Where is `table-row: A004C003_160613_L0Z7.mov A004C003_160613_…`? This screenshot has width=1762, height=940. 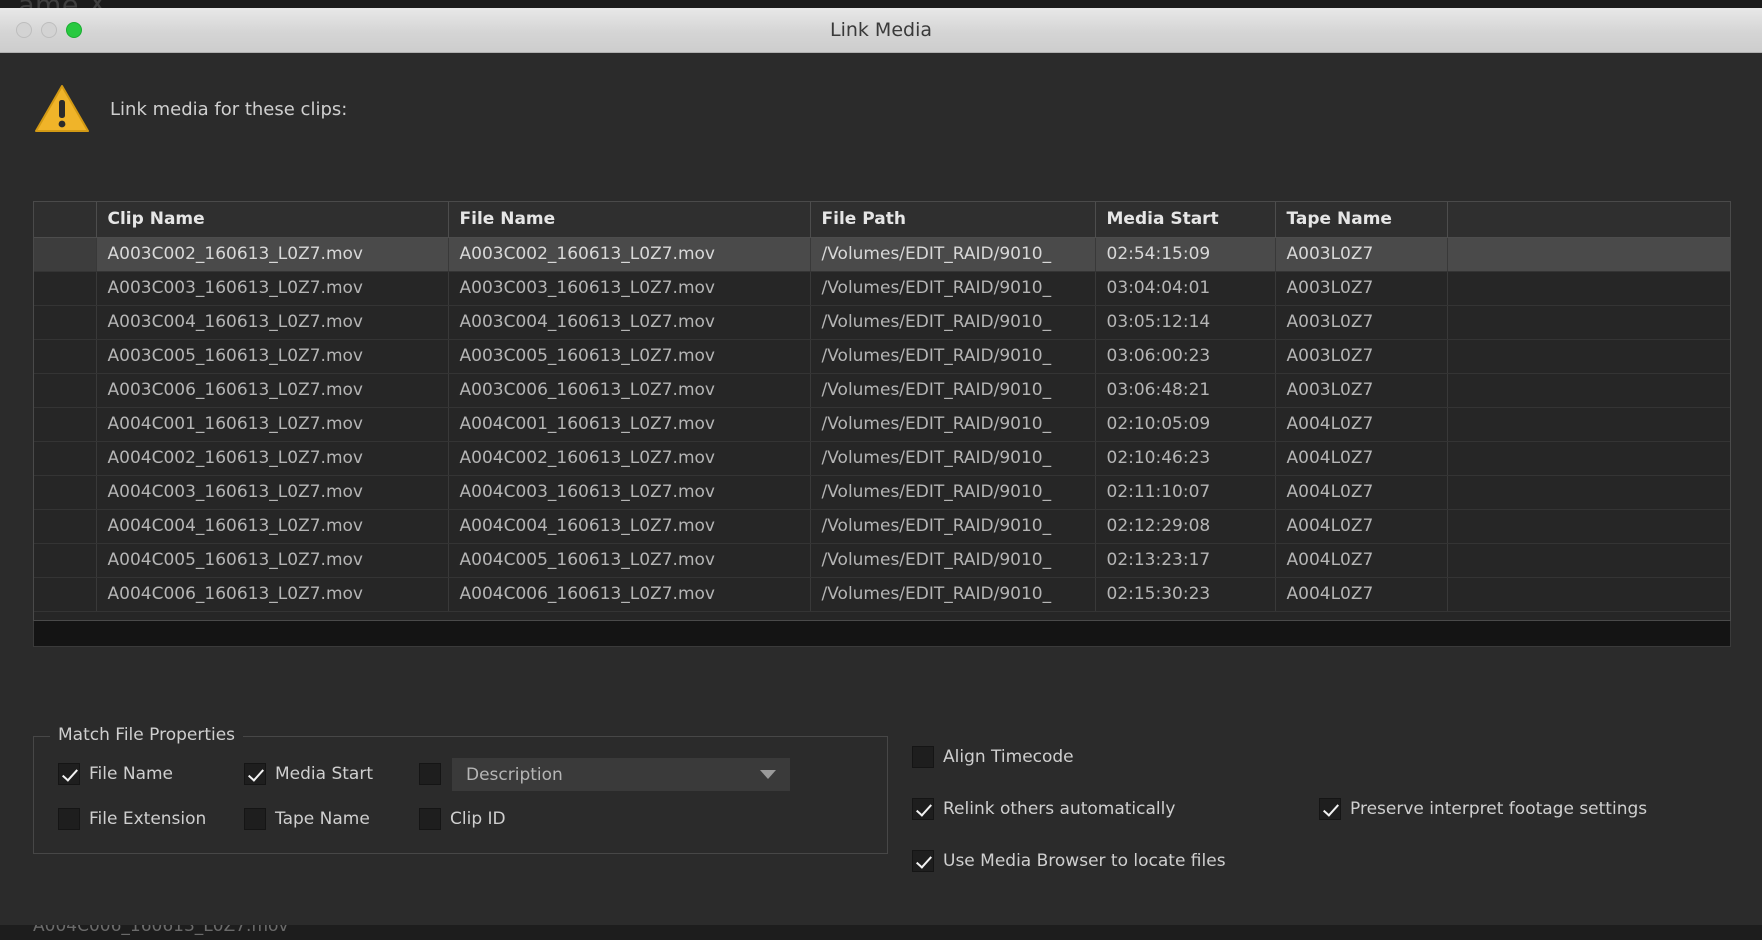
table-row: A004C003_160613_L0Z7.mov A004C003_160613_… is located at coordinates (882, 492).